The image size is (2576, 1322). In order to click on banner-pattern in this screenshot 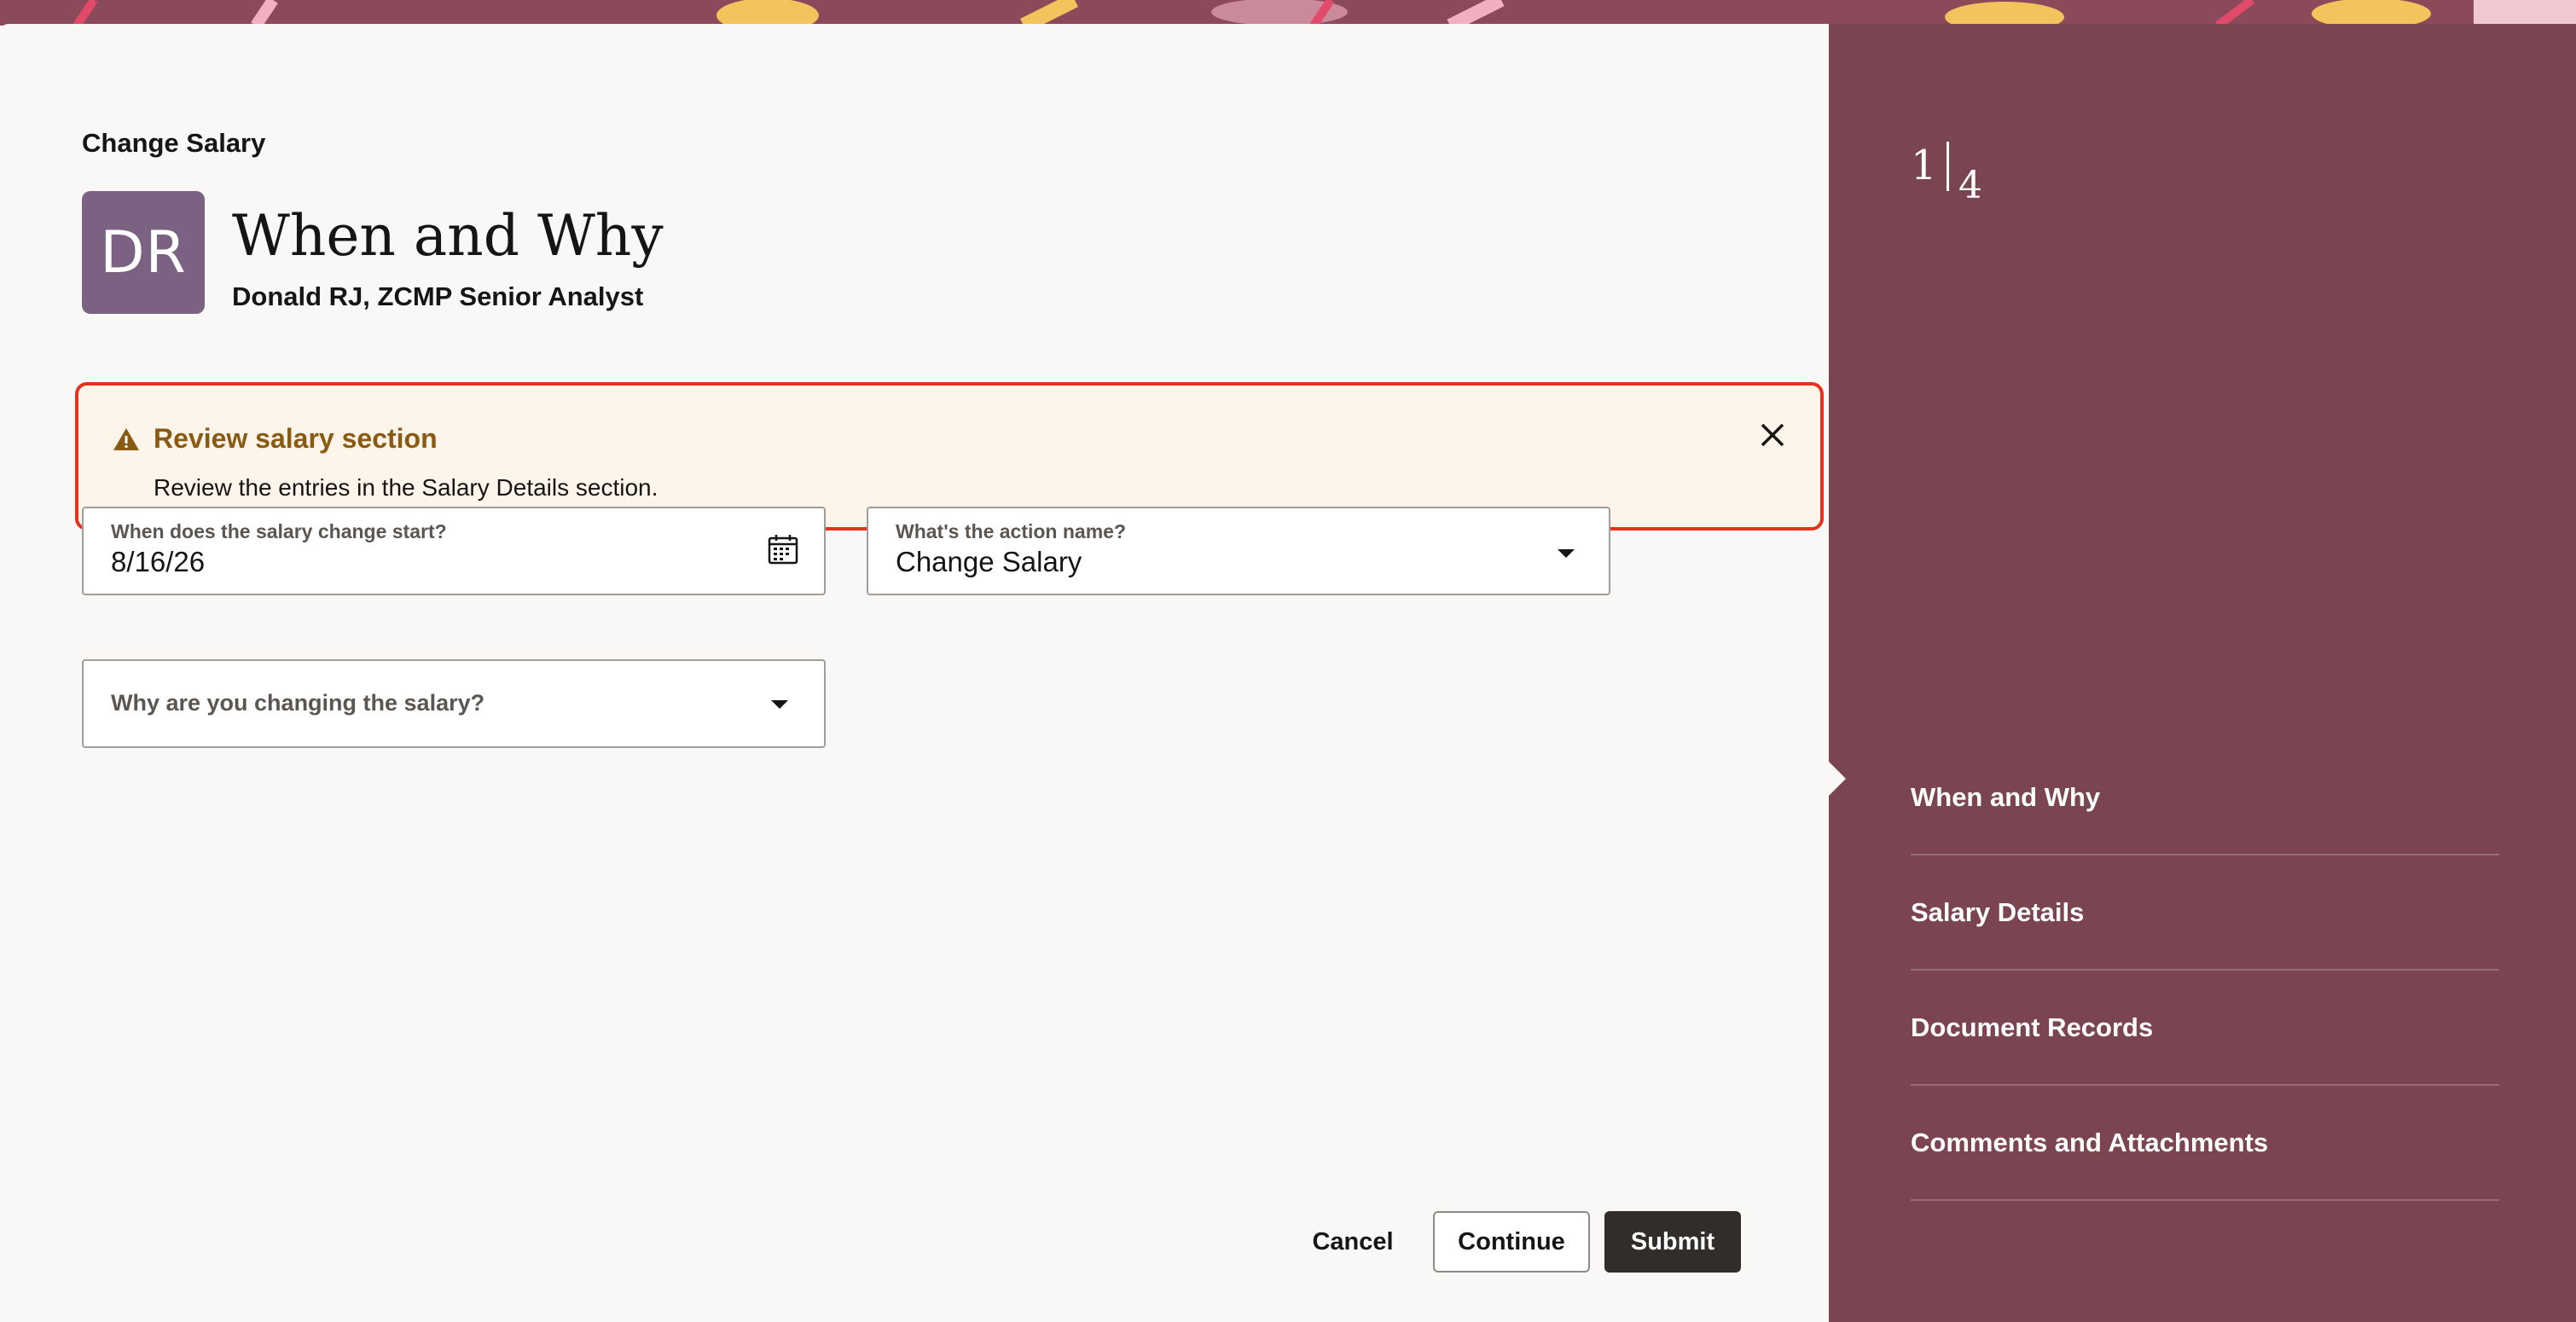, I will do `click(1288, 13)`.